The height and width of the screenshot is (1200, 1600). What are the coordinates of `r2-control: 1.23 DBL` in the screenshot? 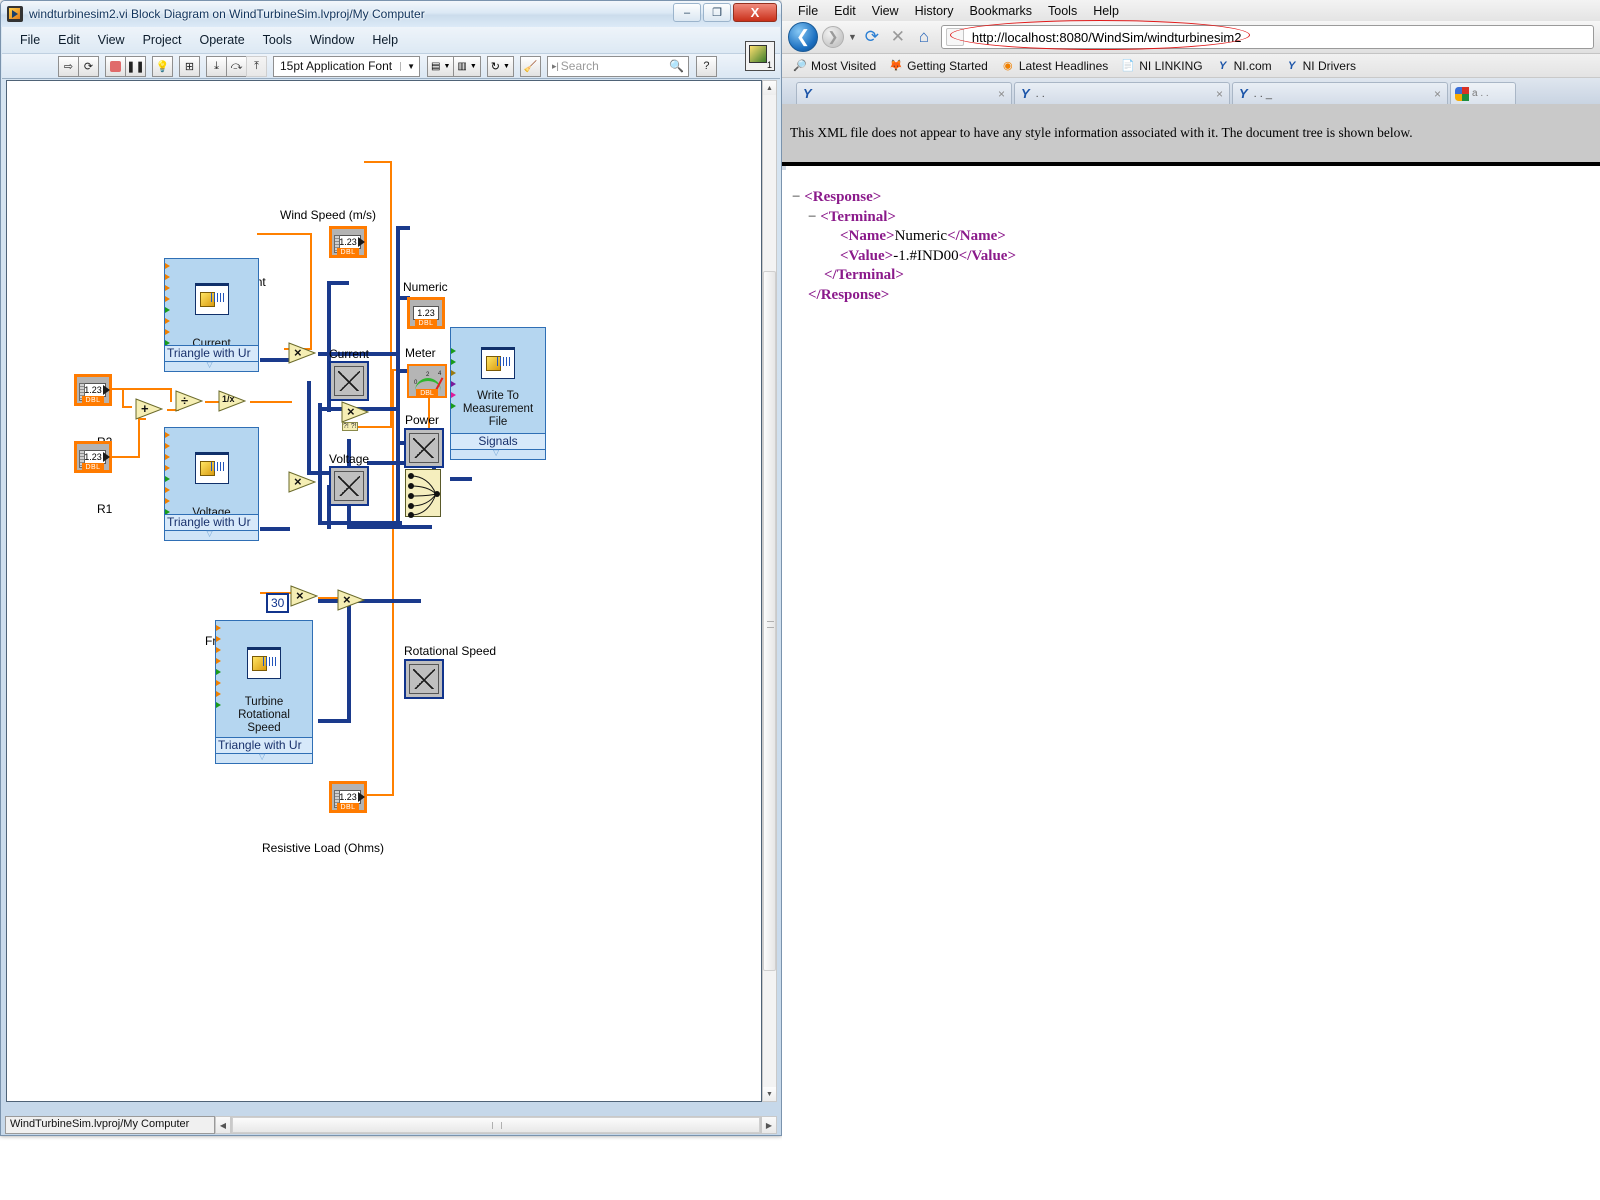 It's located at (93, 390).